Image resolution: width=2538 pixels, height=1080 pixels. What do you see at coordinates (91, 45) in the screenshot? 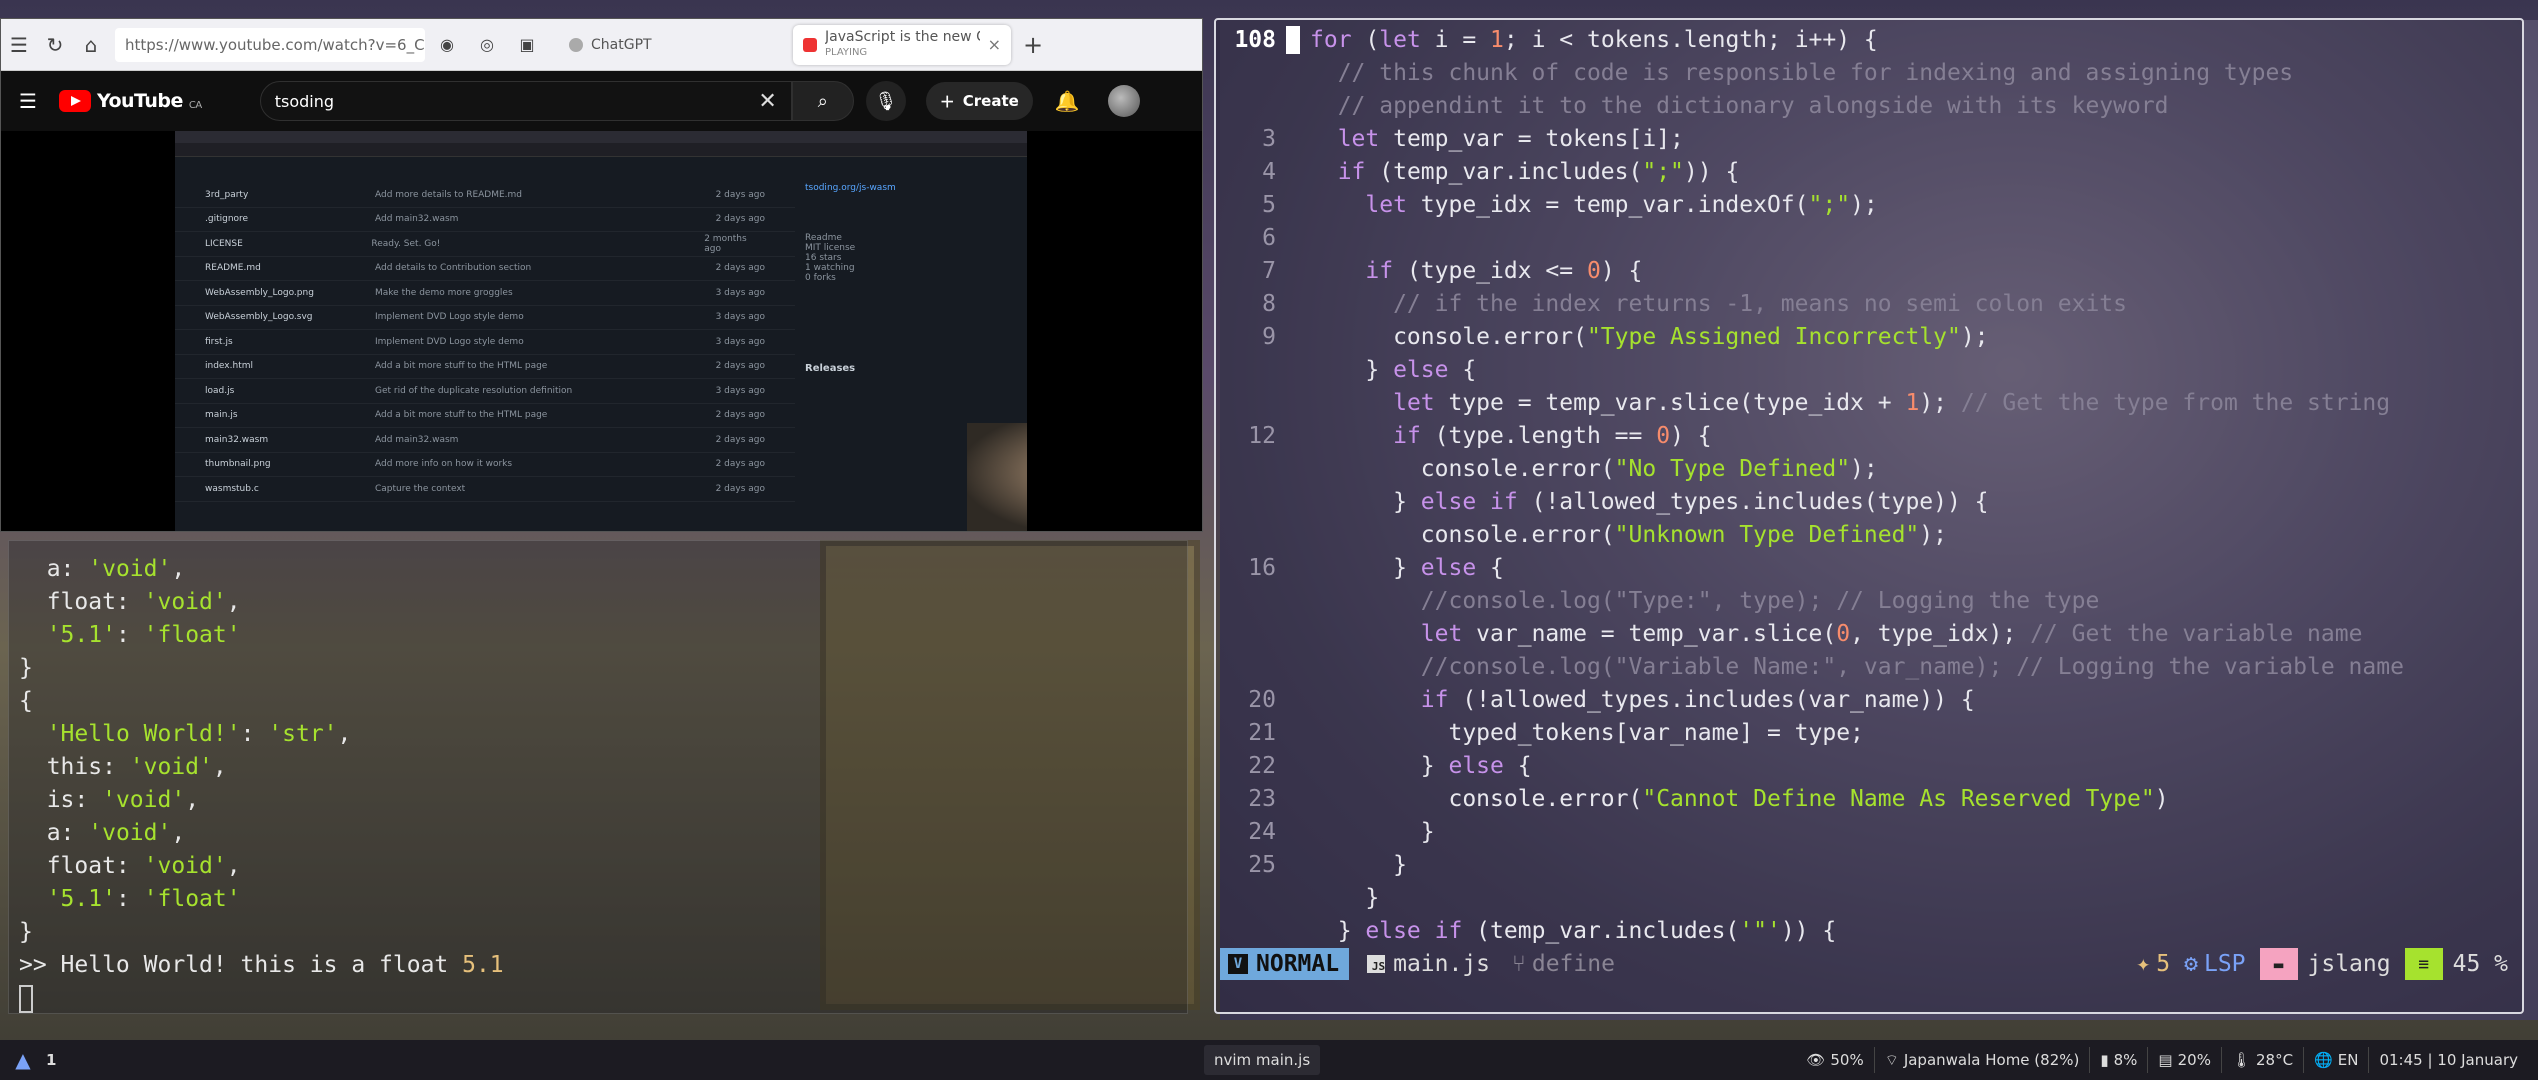
I see `home-icon: ⌂` at bounding box center [91, 45].